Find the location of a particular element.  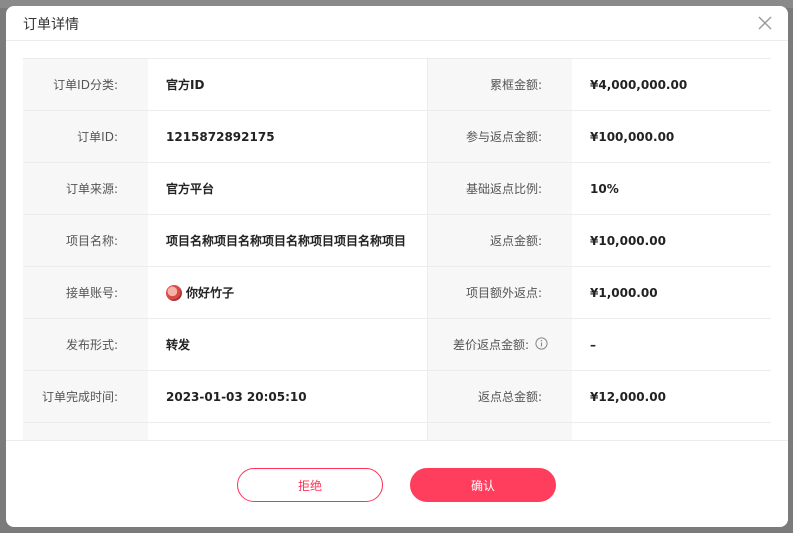

account-name: 你好竹子 is located at coordinates (210, 292).